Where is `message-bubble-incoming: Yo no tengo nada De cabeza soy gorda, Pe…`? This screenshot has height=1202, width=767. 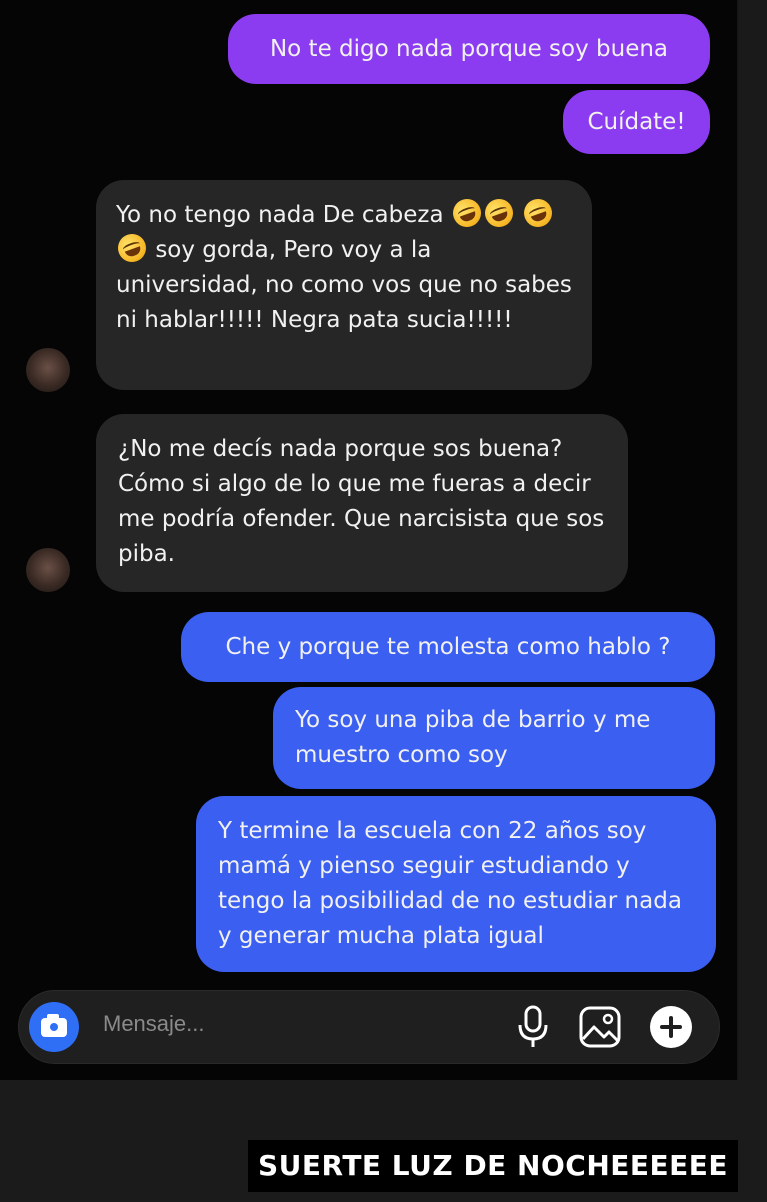 message-bubble-incoming: Yo no tengo nada De cabeza soy gorda, Pe… is located at coordinates (344, 285).